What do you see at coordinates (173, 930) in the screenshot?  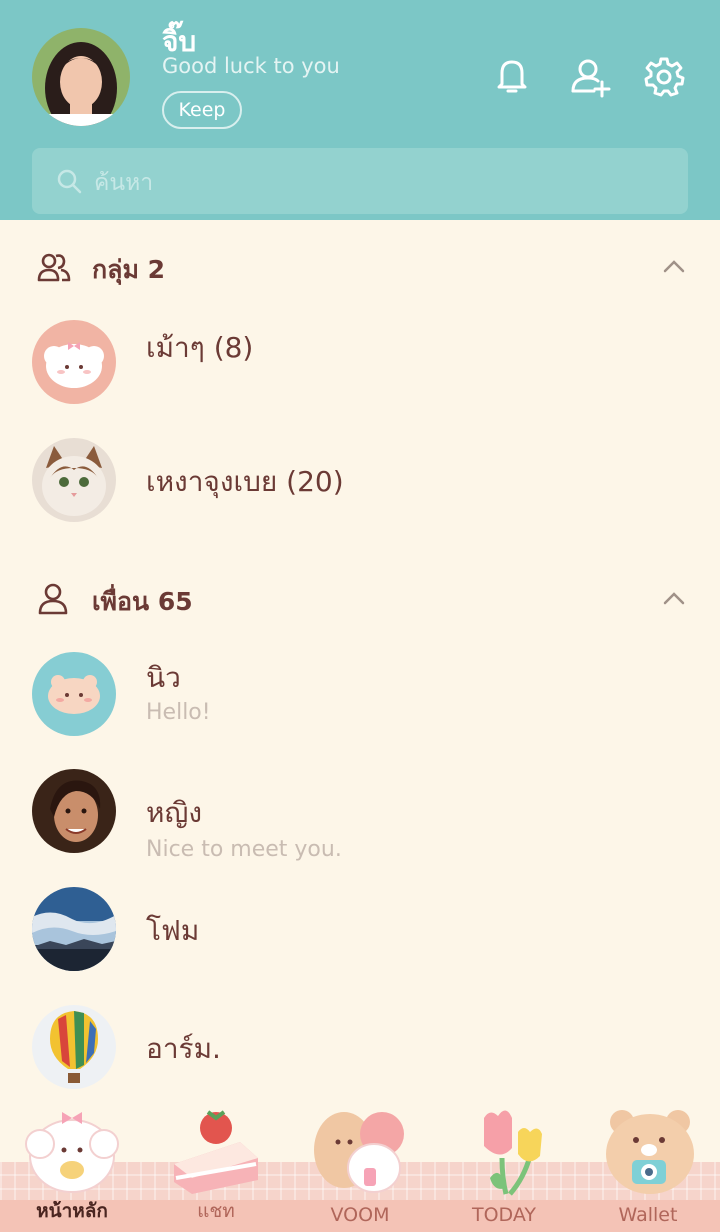 I see `friend-name: โฟม` at bounding box center [173, 930].